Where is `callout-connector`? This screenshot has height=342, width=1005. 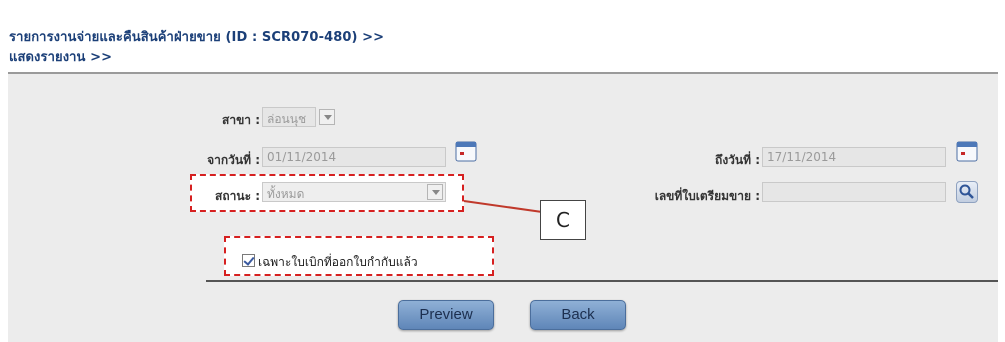
callout-connector is located at coordinates (502, 206).